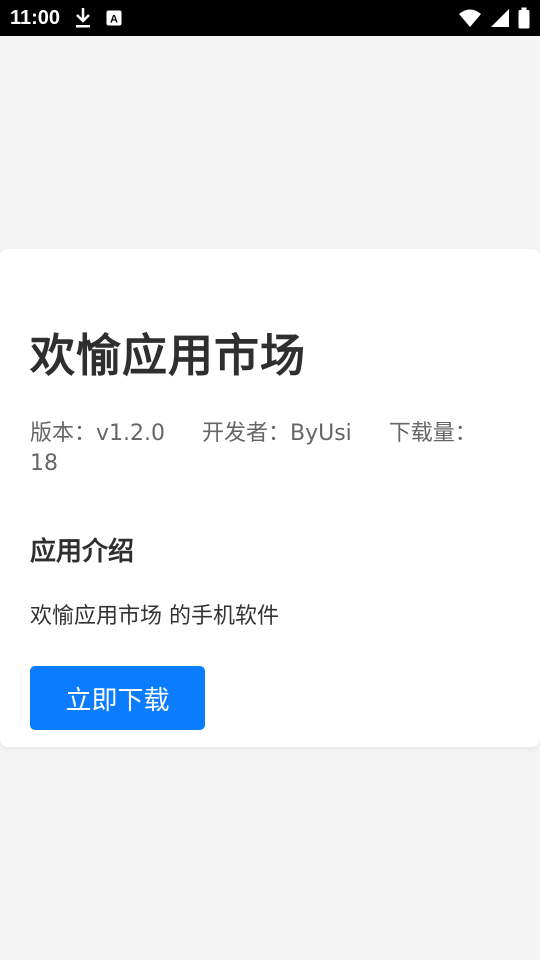 The image size is (540, 960). I want to click on a-badge-letter: A, so click(114, 20).